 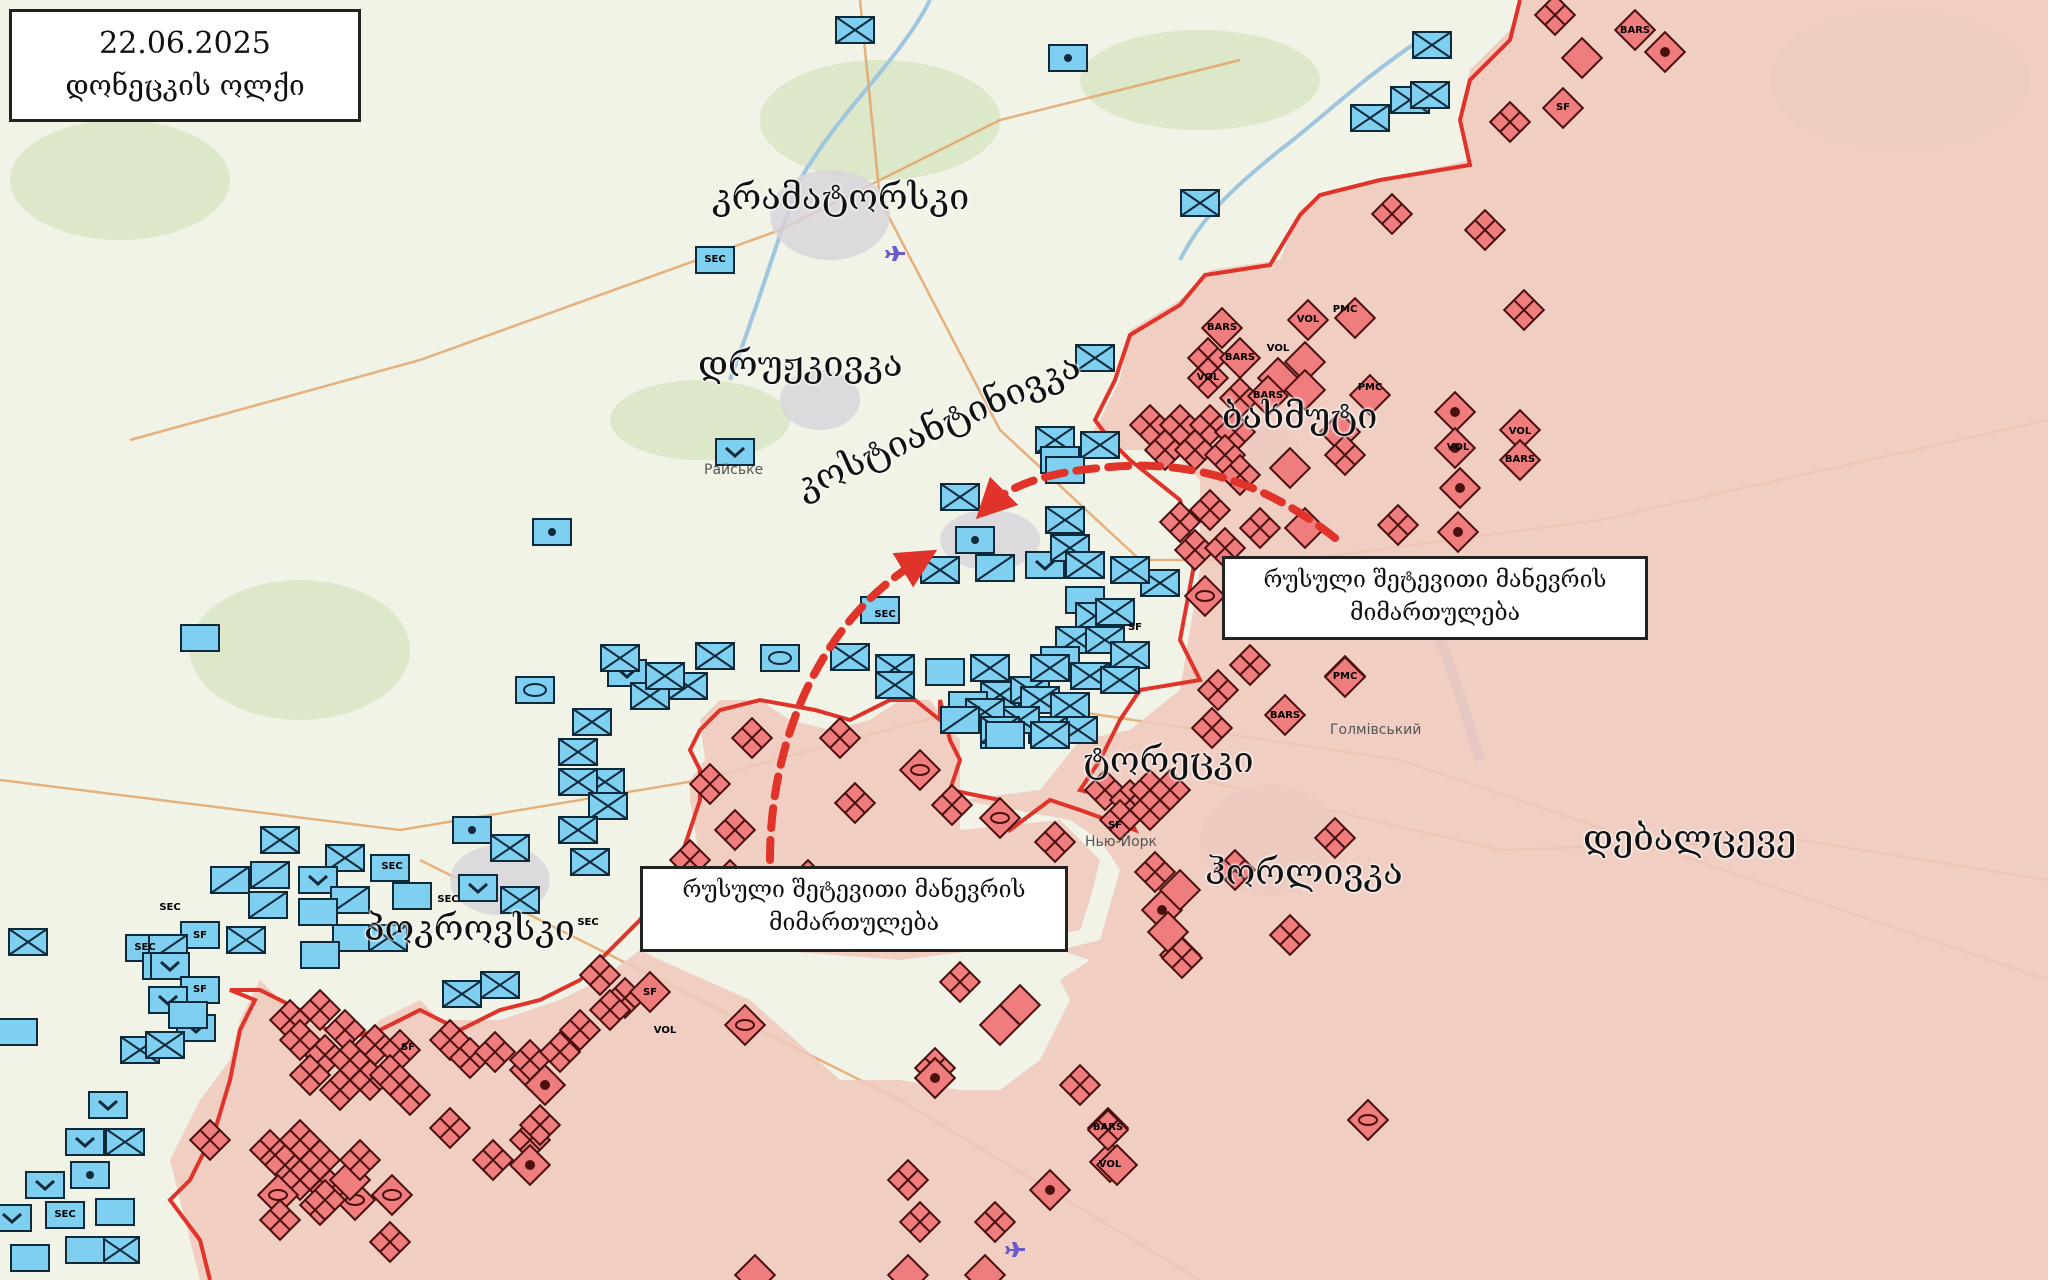 I want to click on city-kramatorsk: კრამატორსკი, so click(x=841, y=197).